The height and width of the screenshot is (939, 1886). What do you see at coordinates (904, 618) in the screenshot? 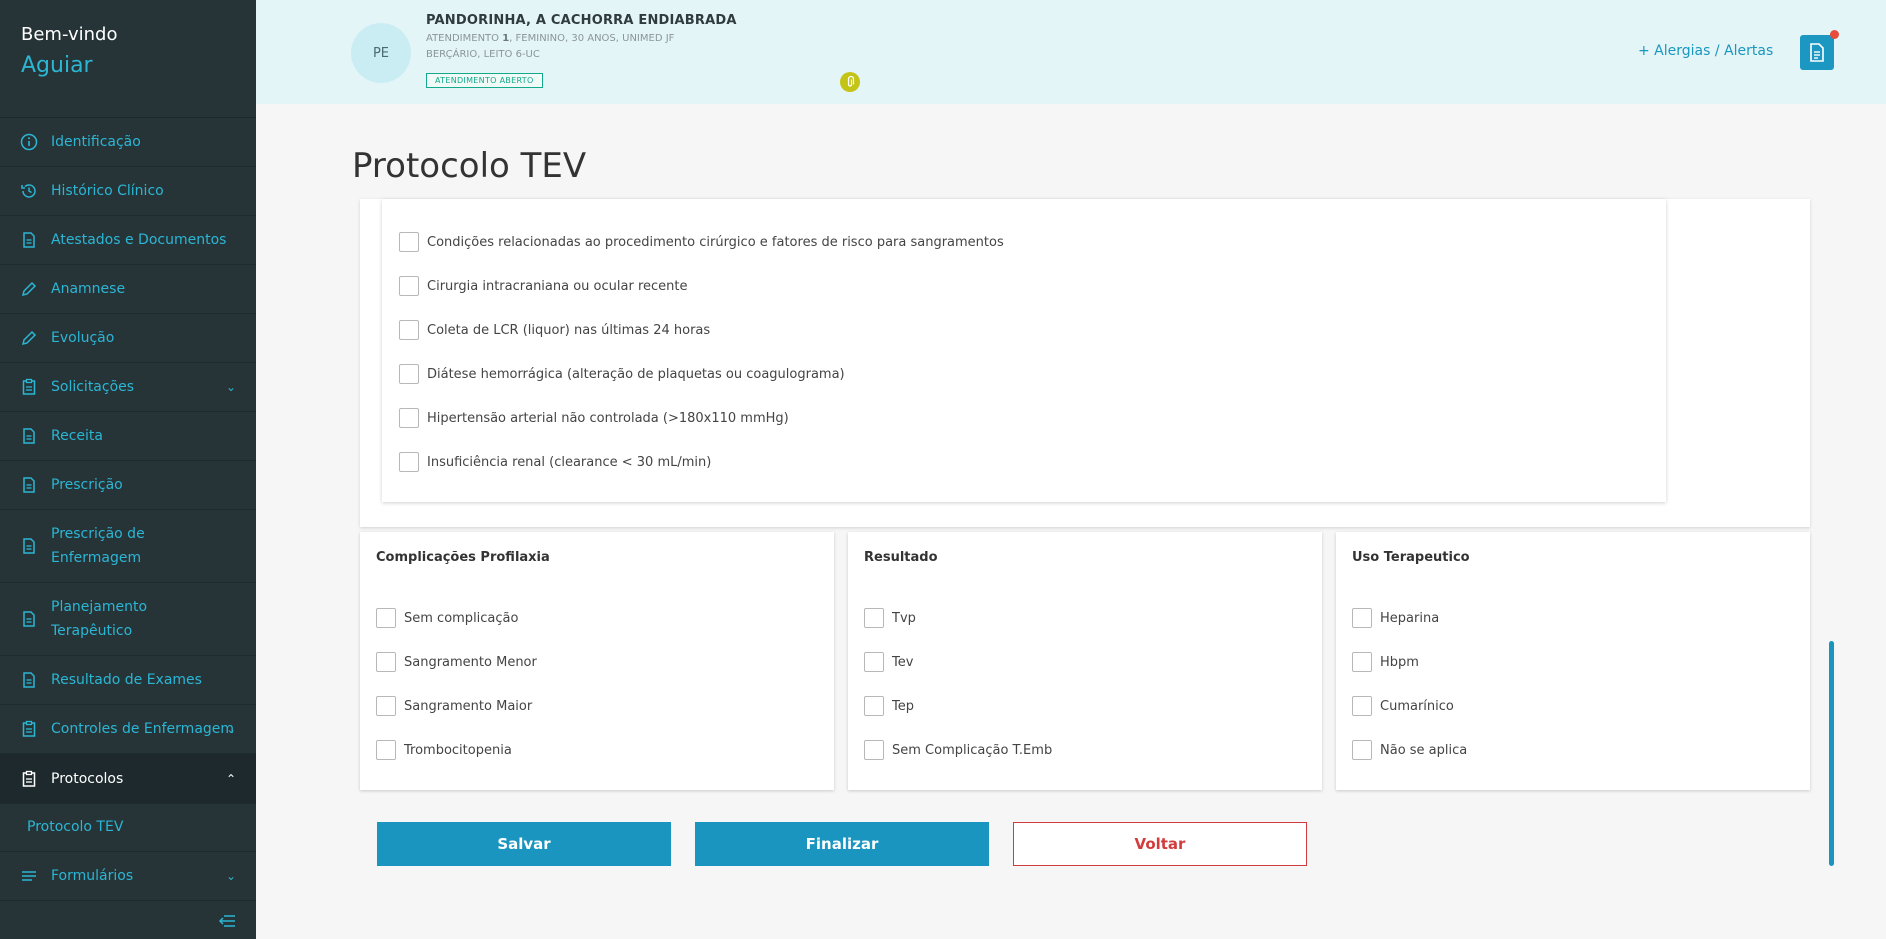
I see `checkbox-label: Tvp` at bounding box center [904, 618].